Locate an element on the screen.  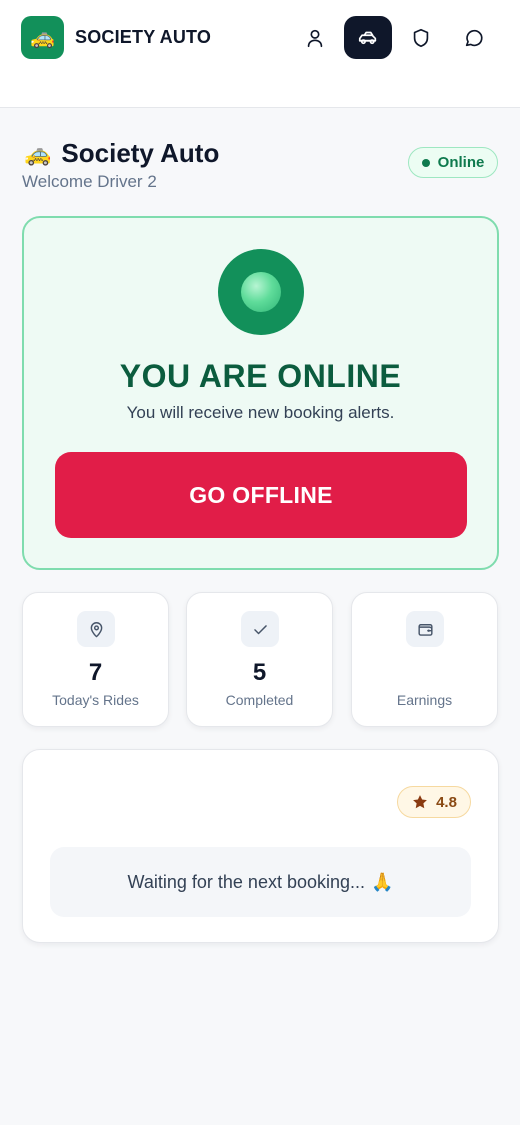
nav-rides-button is located at coordinates (368, 37).